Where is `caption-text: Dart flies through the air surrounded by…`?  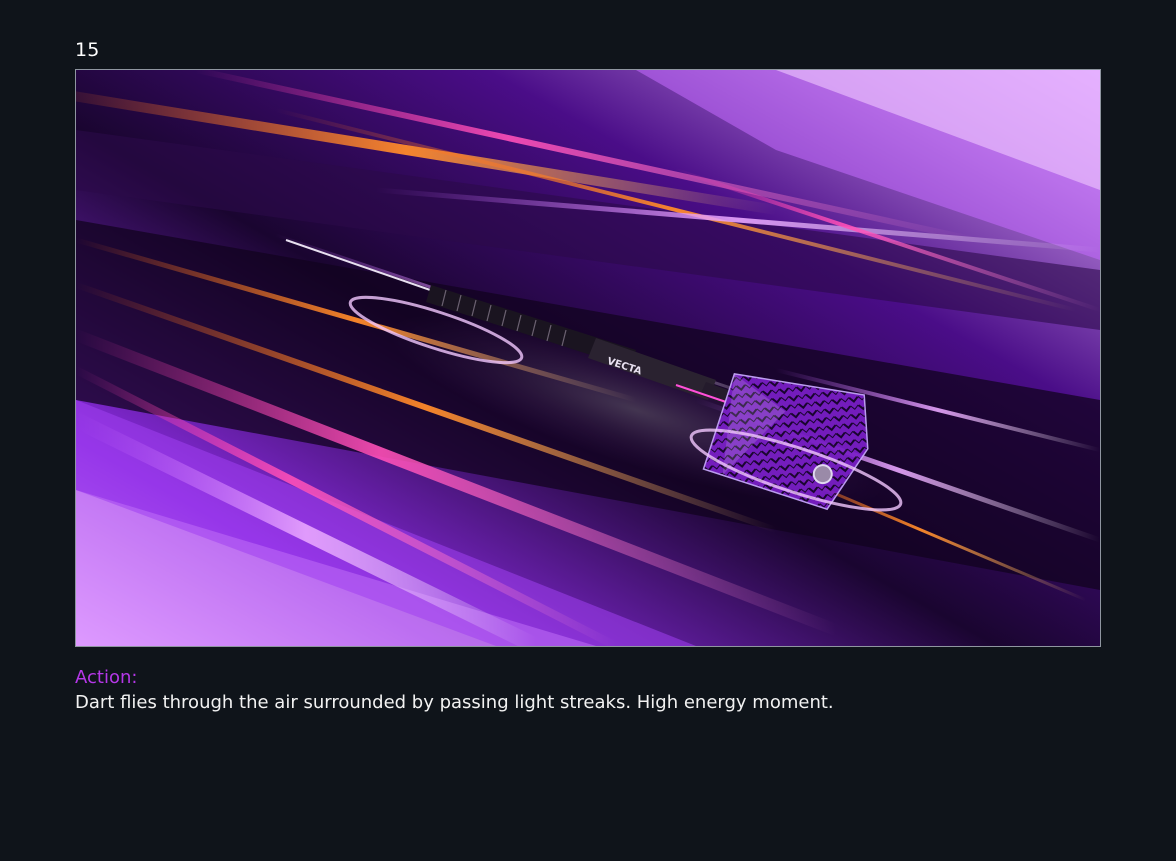
caption-text: Dart flies through the air surrounded by… is located at coordinates (454, 702).